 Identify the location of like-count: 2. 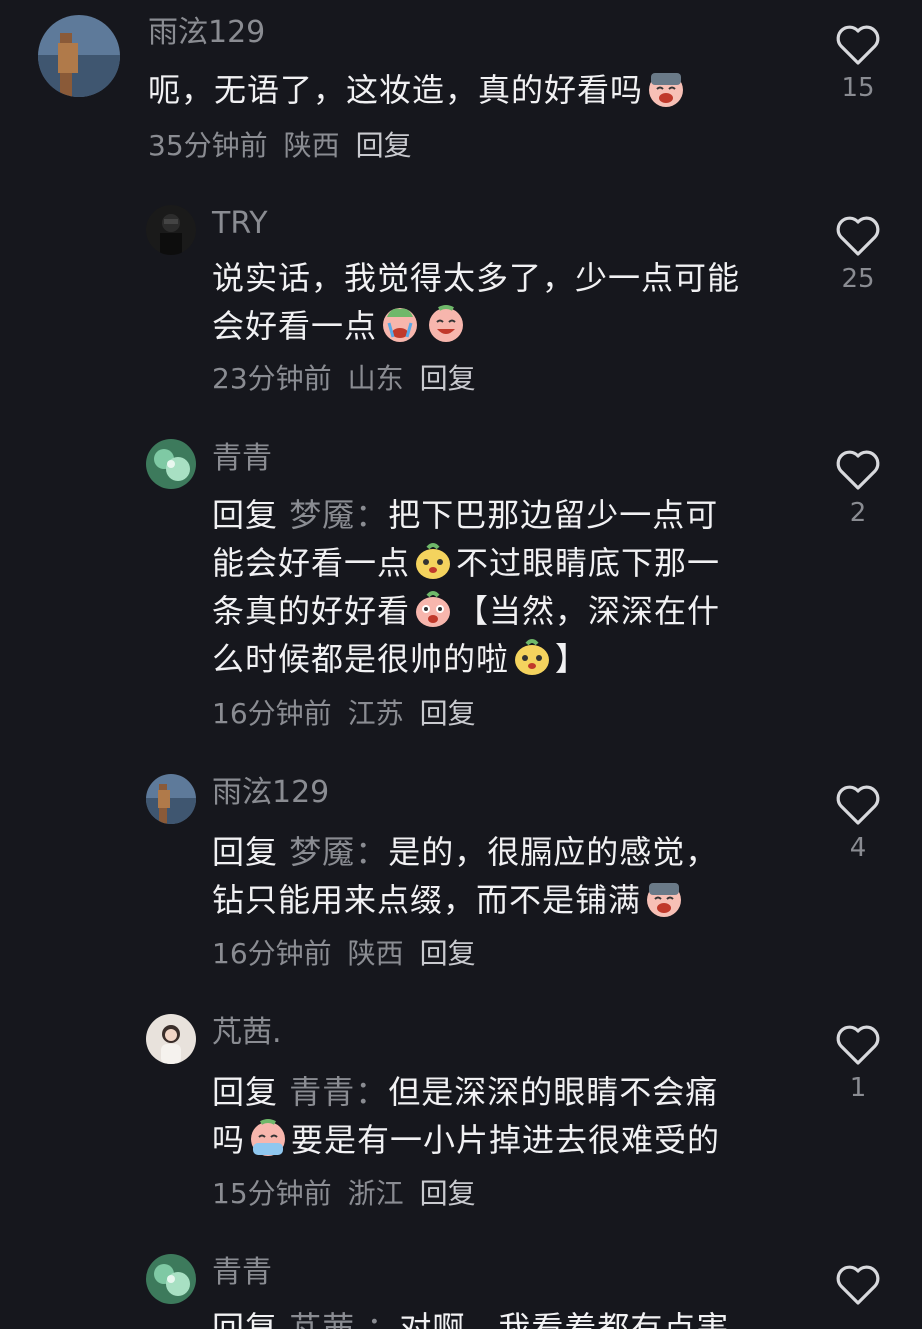
(858, 513).